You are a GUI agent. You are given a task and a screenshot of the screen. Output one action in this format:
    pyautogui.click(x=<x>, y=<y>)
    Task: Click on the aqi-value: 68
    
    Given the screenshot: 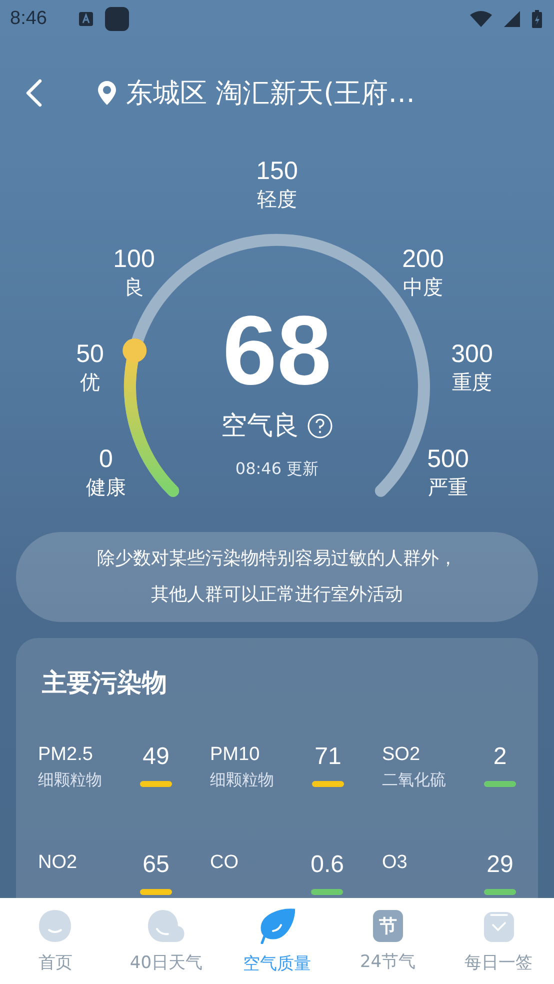 What is the action you would take?
    pyautogui.click(x=277, y=350)
    